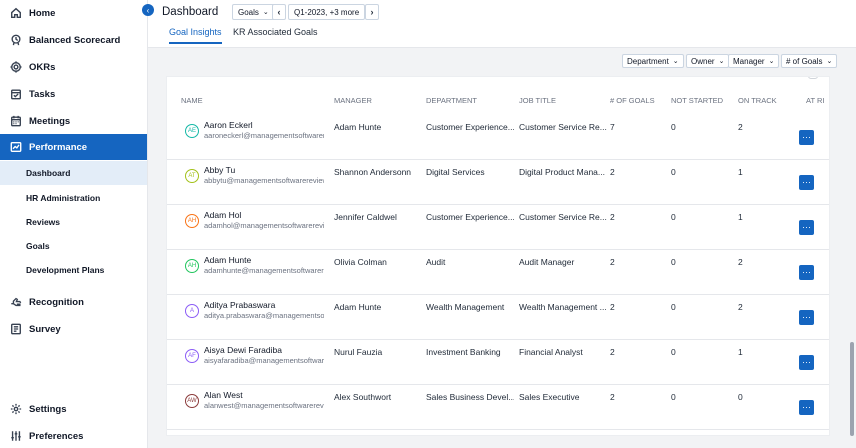 This screenshot has height=448, width=856. What do you see at coordinates (73, 67) in the screenshot?
I see `sidebar-item-okrs: OKRs` at bounding box center [73, 67].